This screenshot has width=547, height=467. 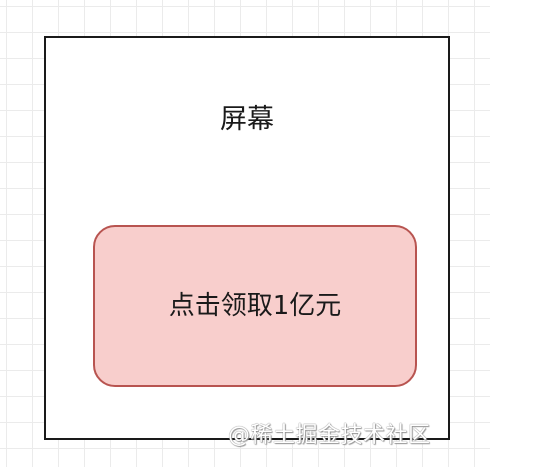 What do you see at coordinates (247, 119) in the screenshot?
I see `screen-label: 屏幕` at bounding box center [247, 119].